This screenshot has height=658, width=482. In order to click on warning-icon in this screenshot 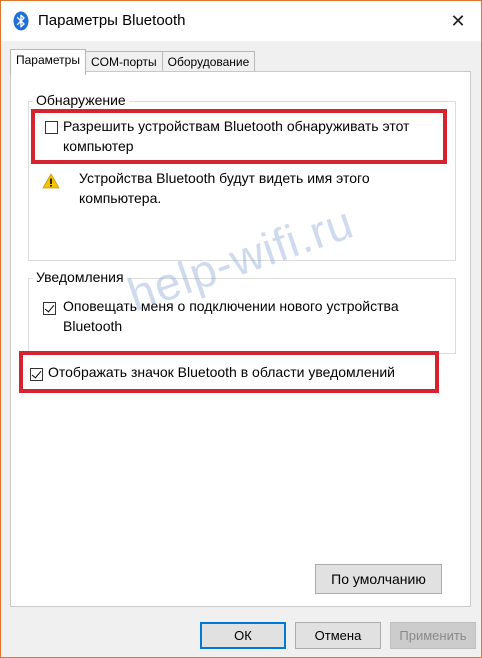, I will do `click(51, 181)`.